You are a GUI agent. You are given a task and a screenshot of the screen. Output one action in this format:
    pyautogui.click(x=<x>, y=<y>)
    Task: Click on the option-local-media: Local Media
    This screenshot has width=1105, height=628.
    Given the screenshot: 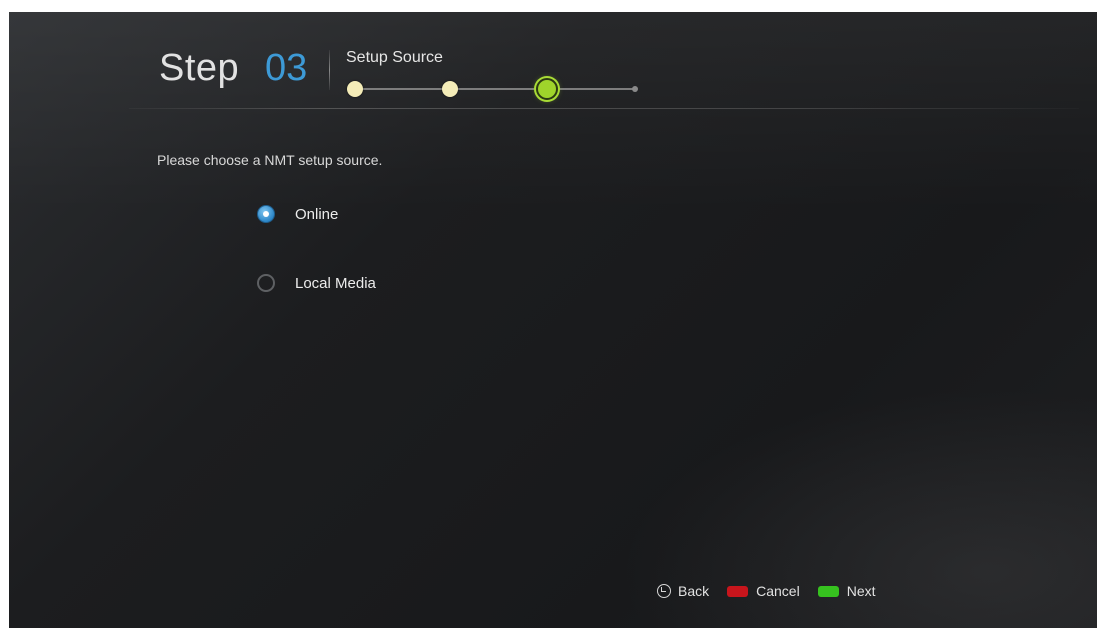 What is the action you would take?
    pyautogui.click(x=316, y=283)
    